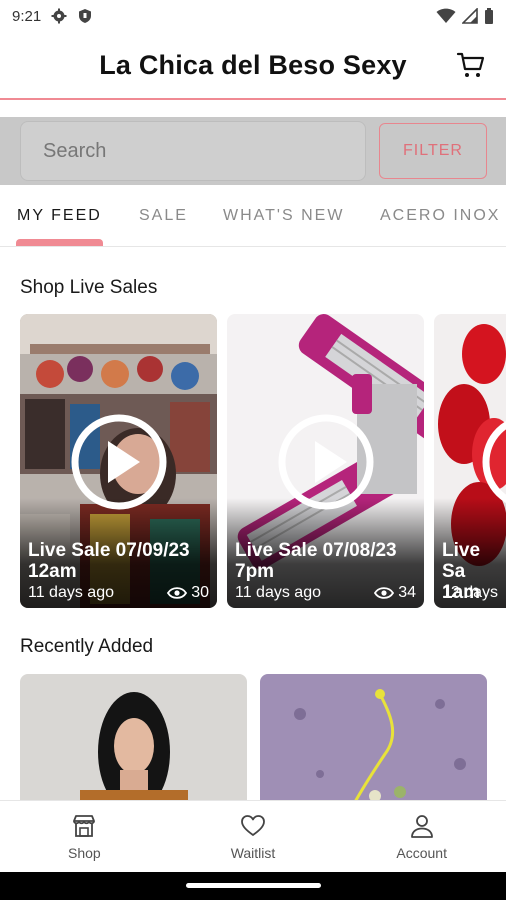 The height and width of the screenshot is (900, 506). I want to click on person-icon, so click(421, 826).